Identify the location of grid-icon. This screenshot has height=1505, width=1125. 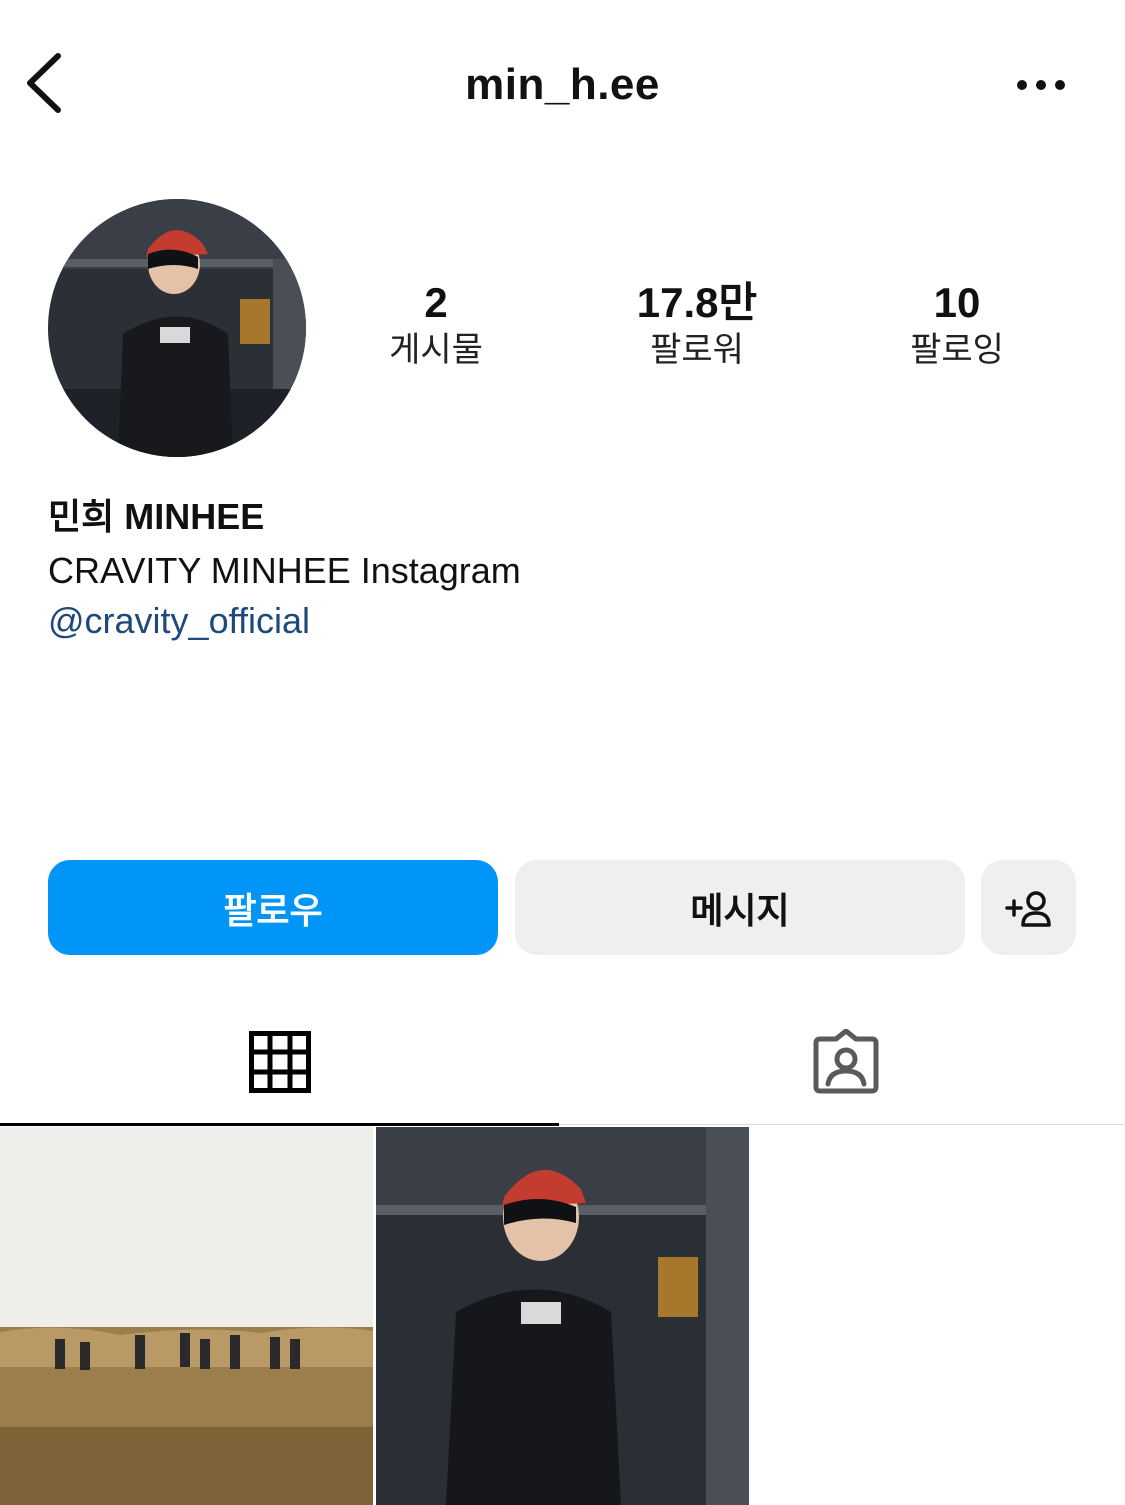
(279, 1062).